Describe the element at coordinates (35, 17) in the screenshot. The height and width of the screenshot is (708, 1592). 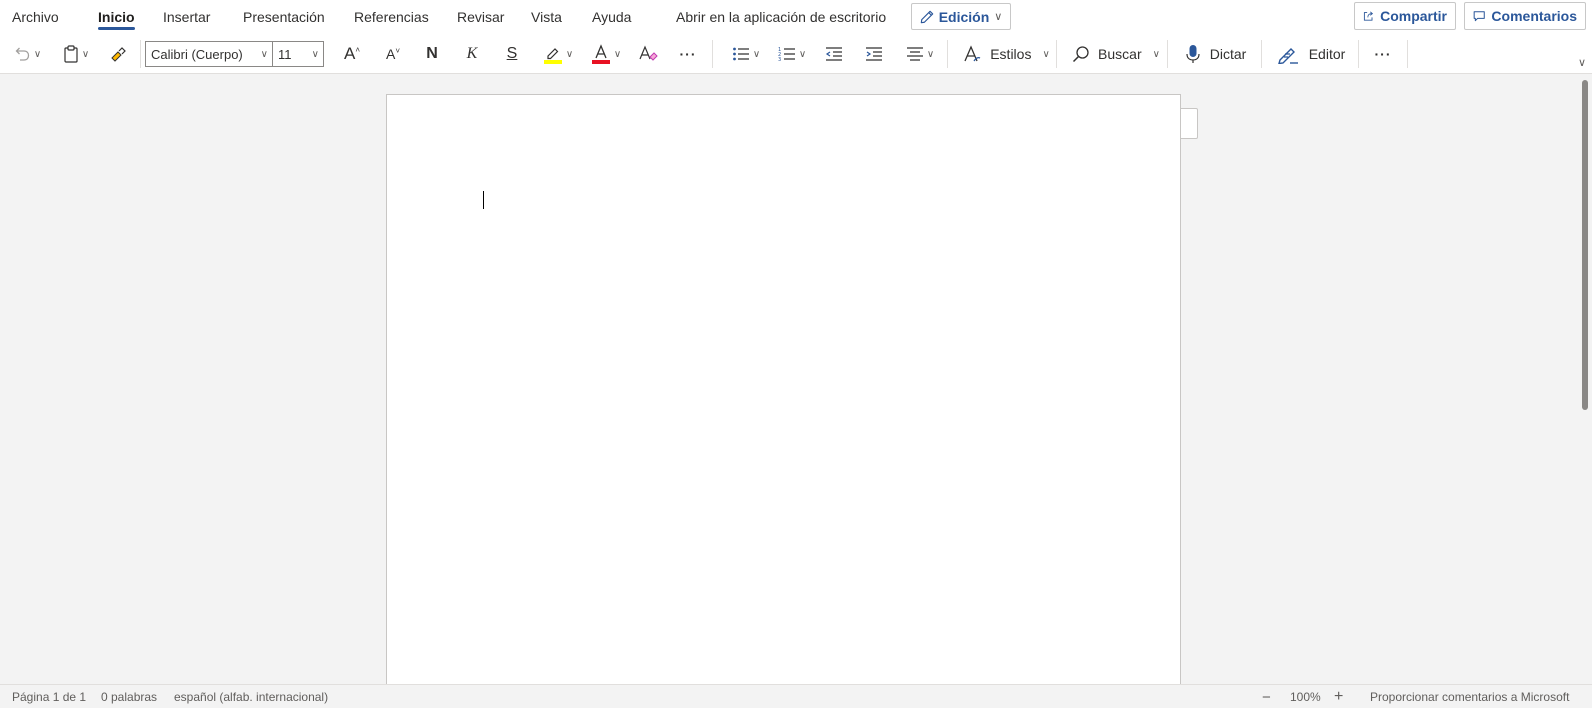
I see `tab-archivo: Archivo` at that location.